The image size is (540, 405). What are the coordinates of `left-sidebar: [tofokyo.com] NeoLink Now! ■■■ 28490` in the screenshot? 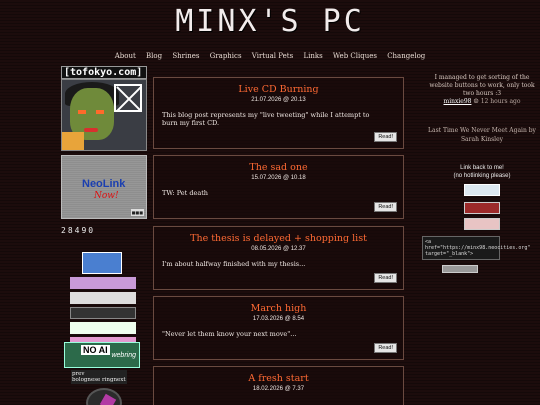 It's located at (104, 150).